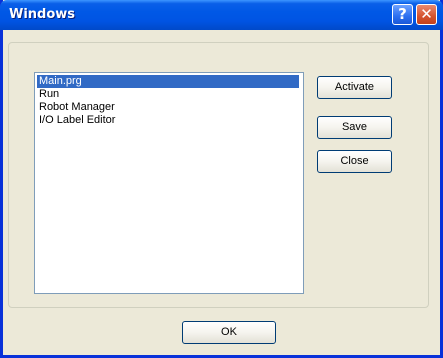 The height and width of the screenshot is (358, 443). I want to click on close-button: Close, so click(354, 161).